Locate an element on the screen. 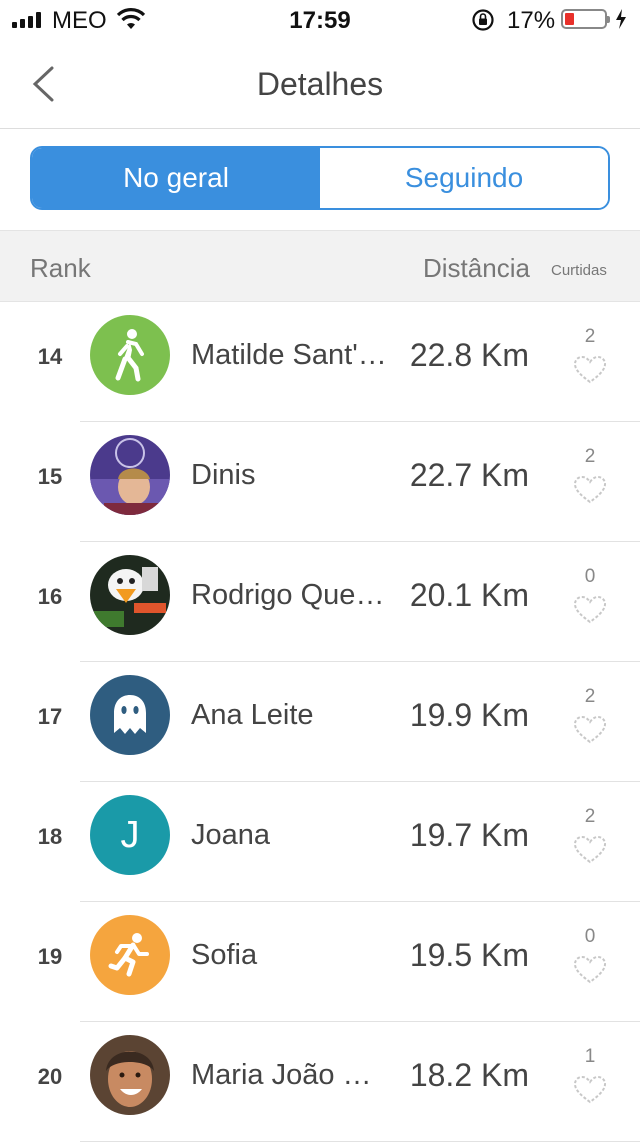 Image resolution: width=640 pixels, height=1142 pixels. row-rank: 16 is located at coordinates (50, 596).